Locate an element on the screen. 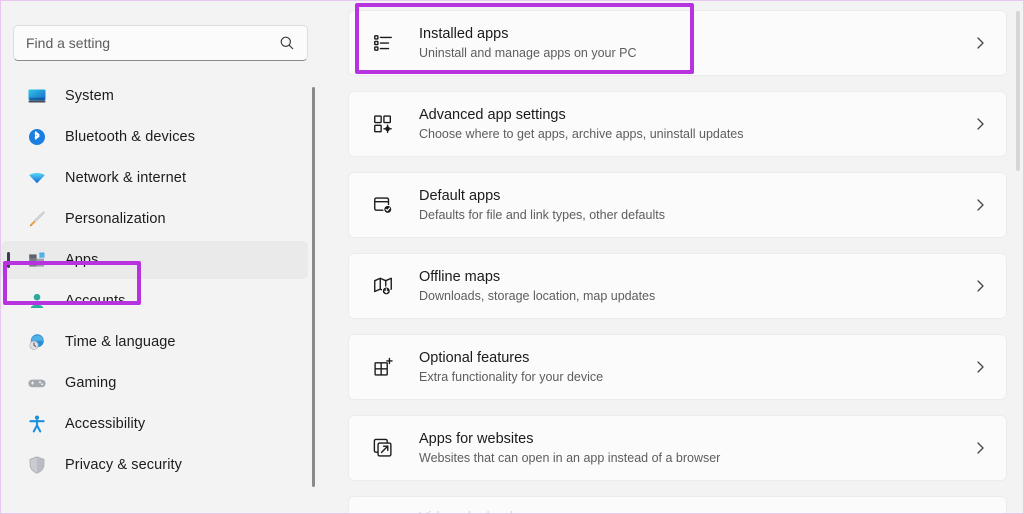 The height and width of the screenshot is (514, 1024). sidebar-item-label: Accounts is located at coordinates (95, 301).